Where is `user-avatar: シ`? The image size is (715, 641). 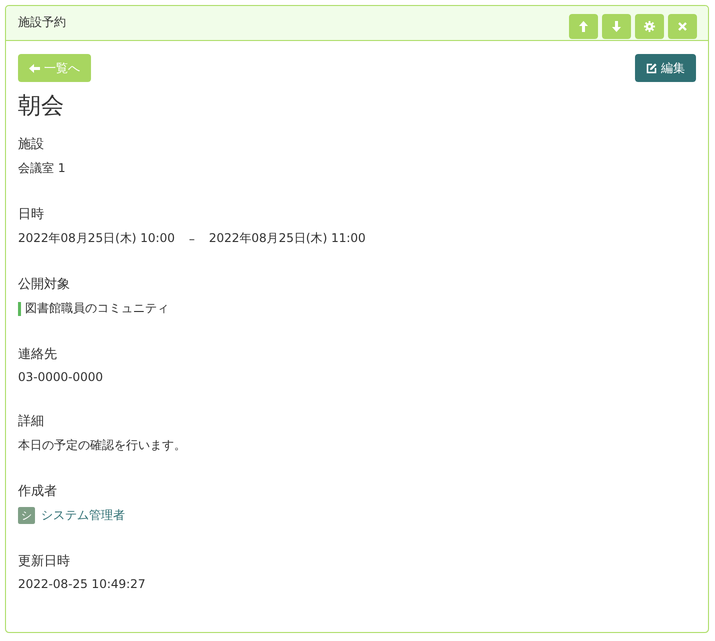 user-avatar: シ is located at coordinates (26, 515).